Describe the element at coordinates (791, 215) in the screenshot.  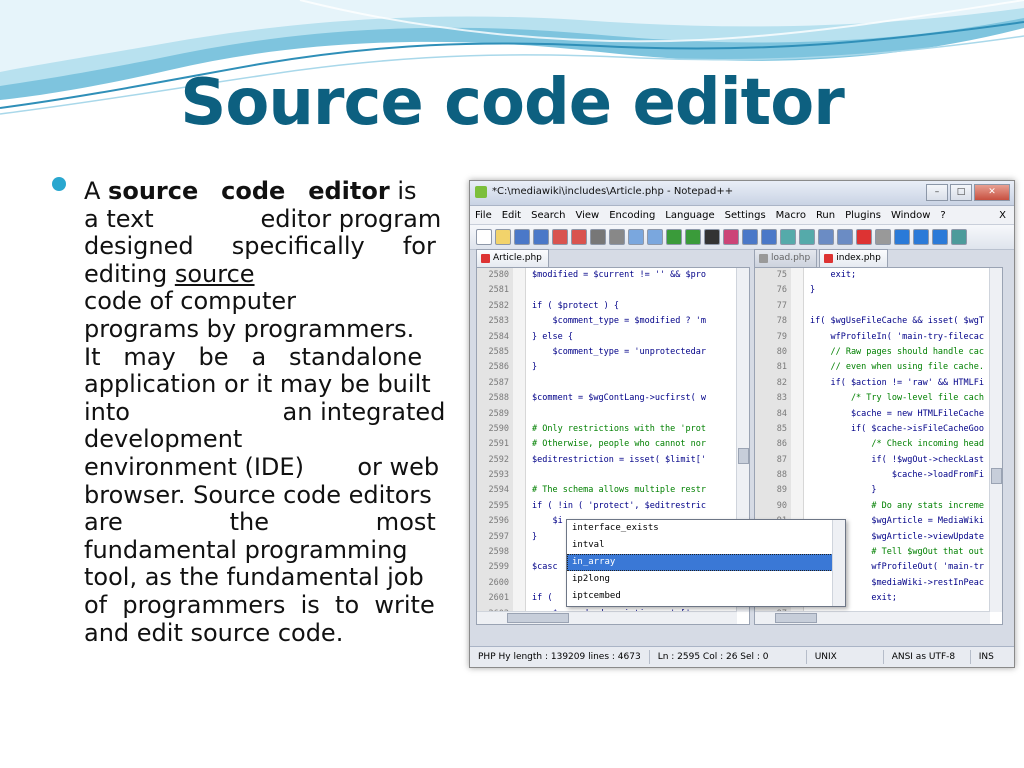
I see `menu-item-macro: Macro` at that location.